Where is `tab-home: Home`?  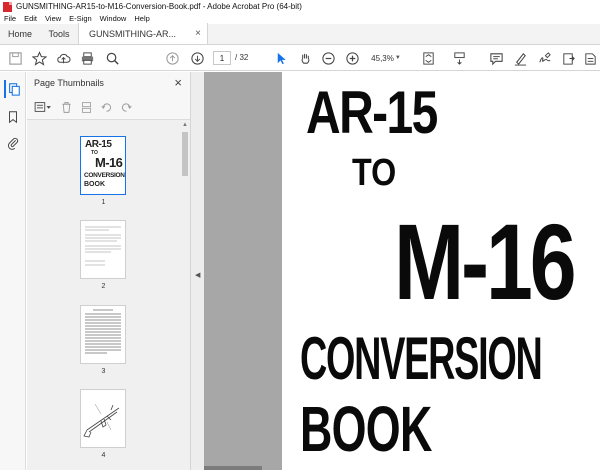 tab-home: Home is located at coordinates (20, 33).